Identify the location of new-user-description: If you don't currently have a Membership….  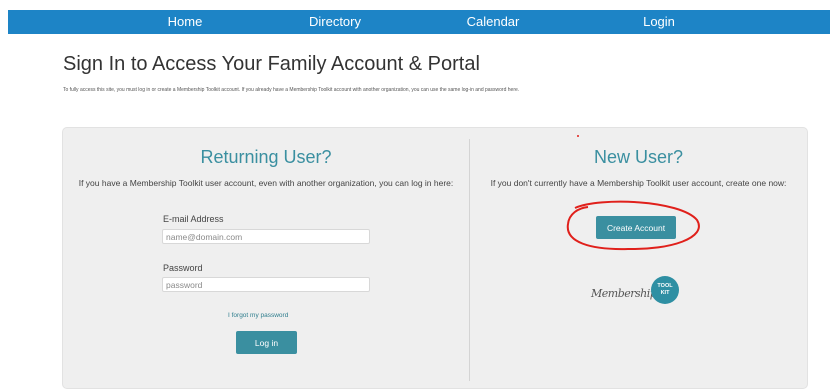
(638, 183).